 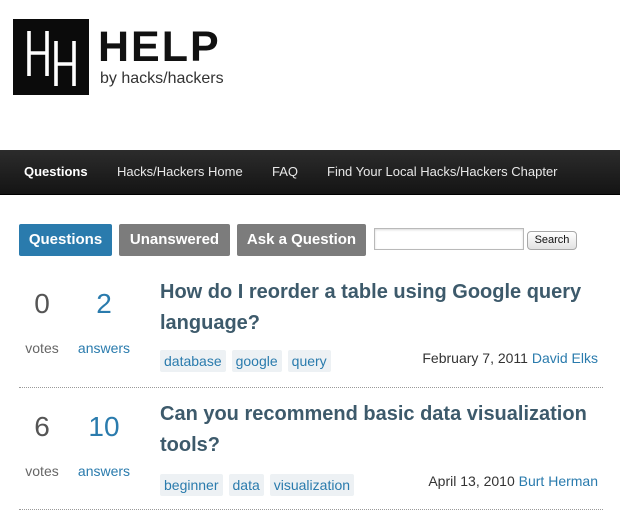 What do you see at coordinates (309, 361) in the screenshot?
I see `tag: query` at bounding box center [309, 361].